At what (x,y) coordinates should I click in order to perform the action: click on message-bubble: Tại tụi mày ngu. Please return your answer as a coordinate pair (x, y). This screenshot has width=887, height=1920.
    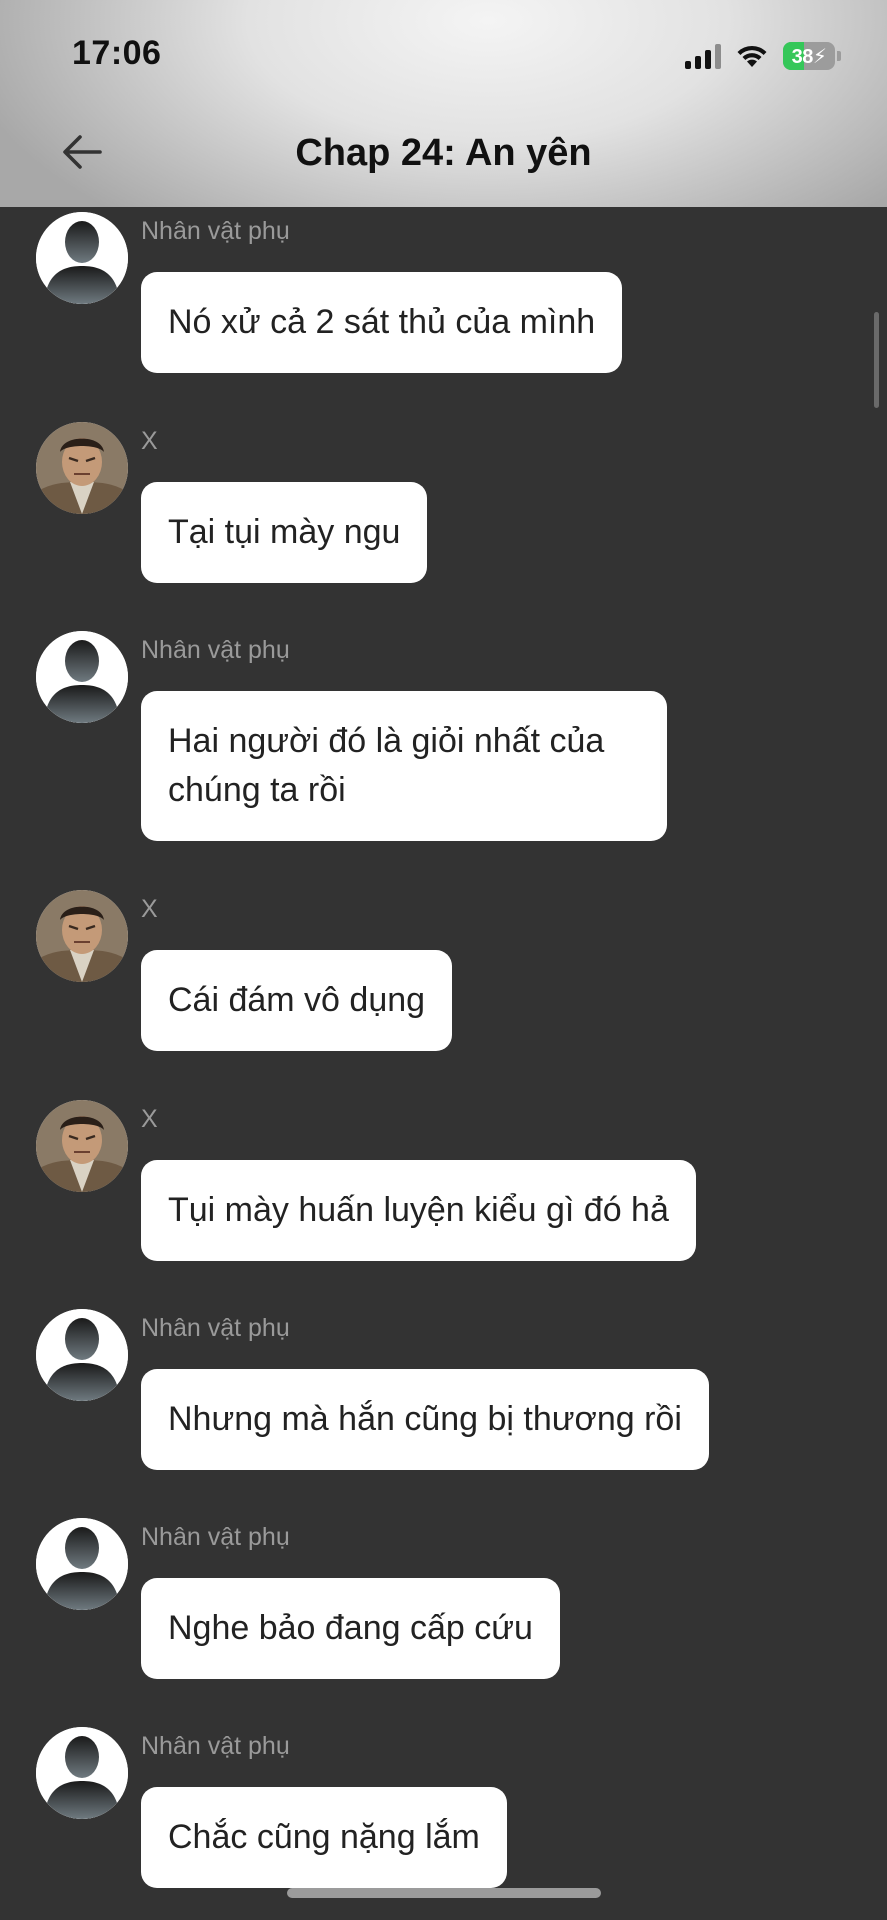
    Looking at the image, I should click on (284, 532).